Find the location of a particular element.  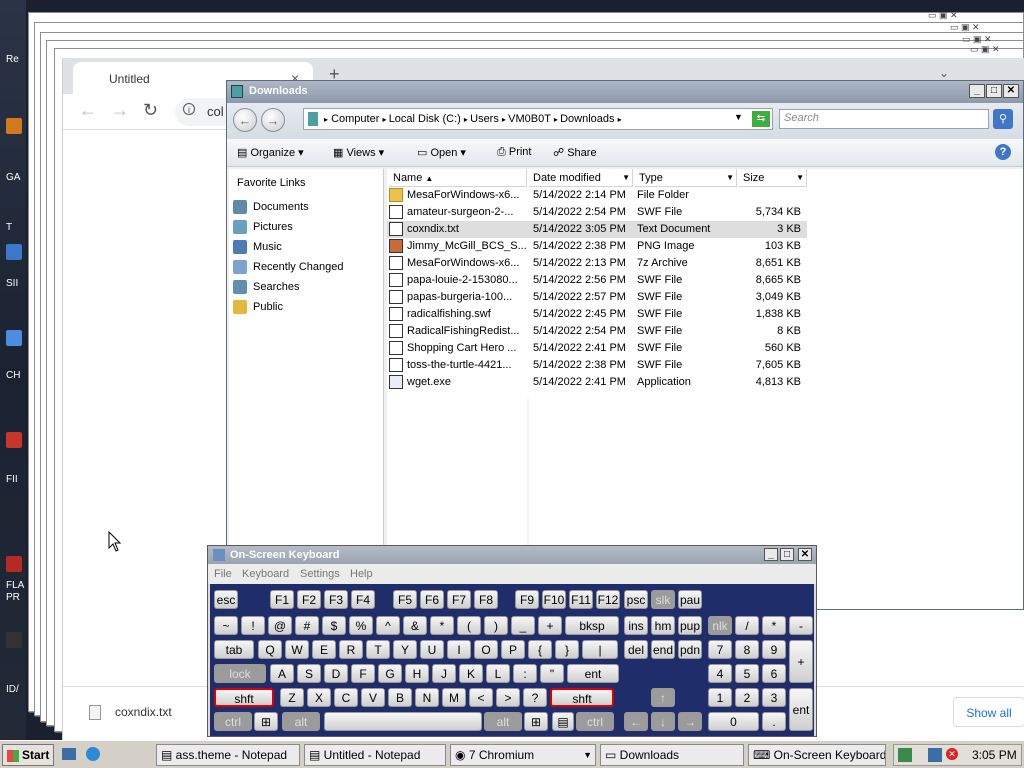

key-f2: F2 is located at coordinates (309, 599).